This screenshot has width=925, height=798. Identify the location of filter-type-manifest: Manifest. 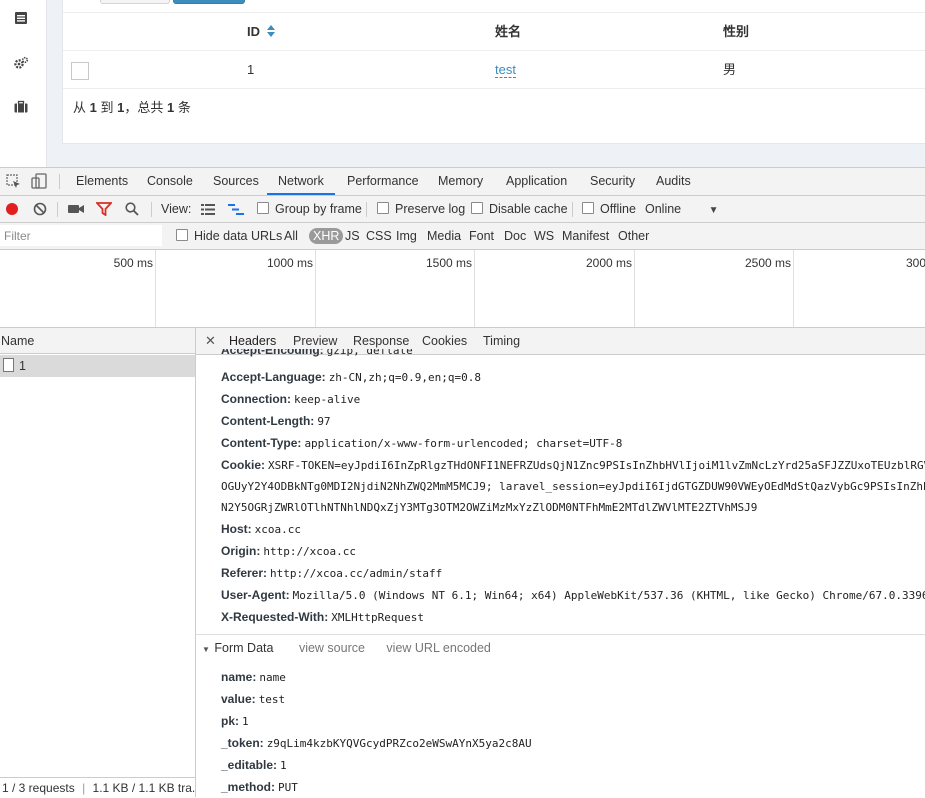
(585, 236).